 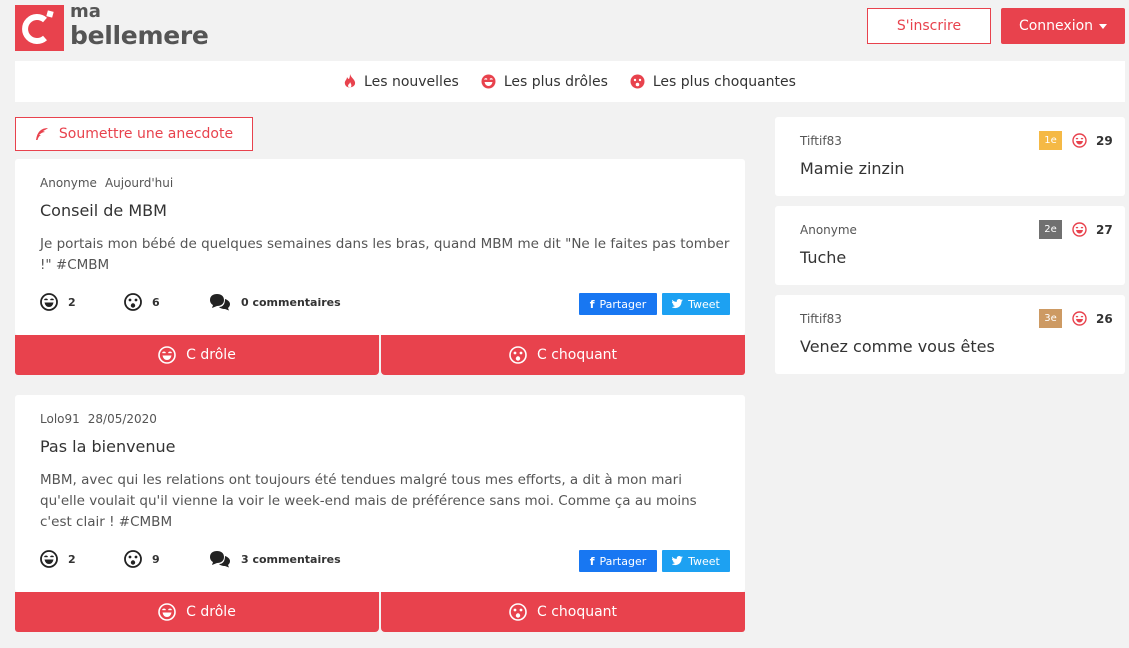 I want to click on shocking-count: 9, so click(x=142, y=559).